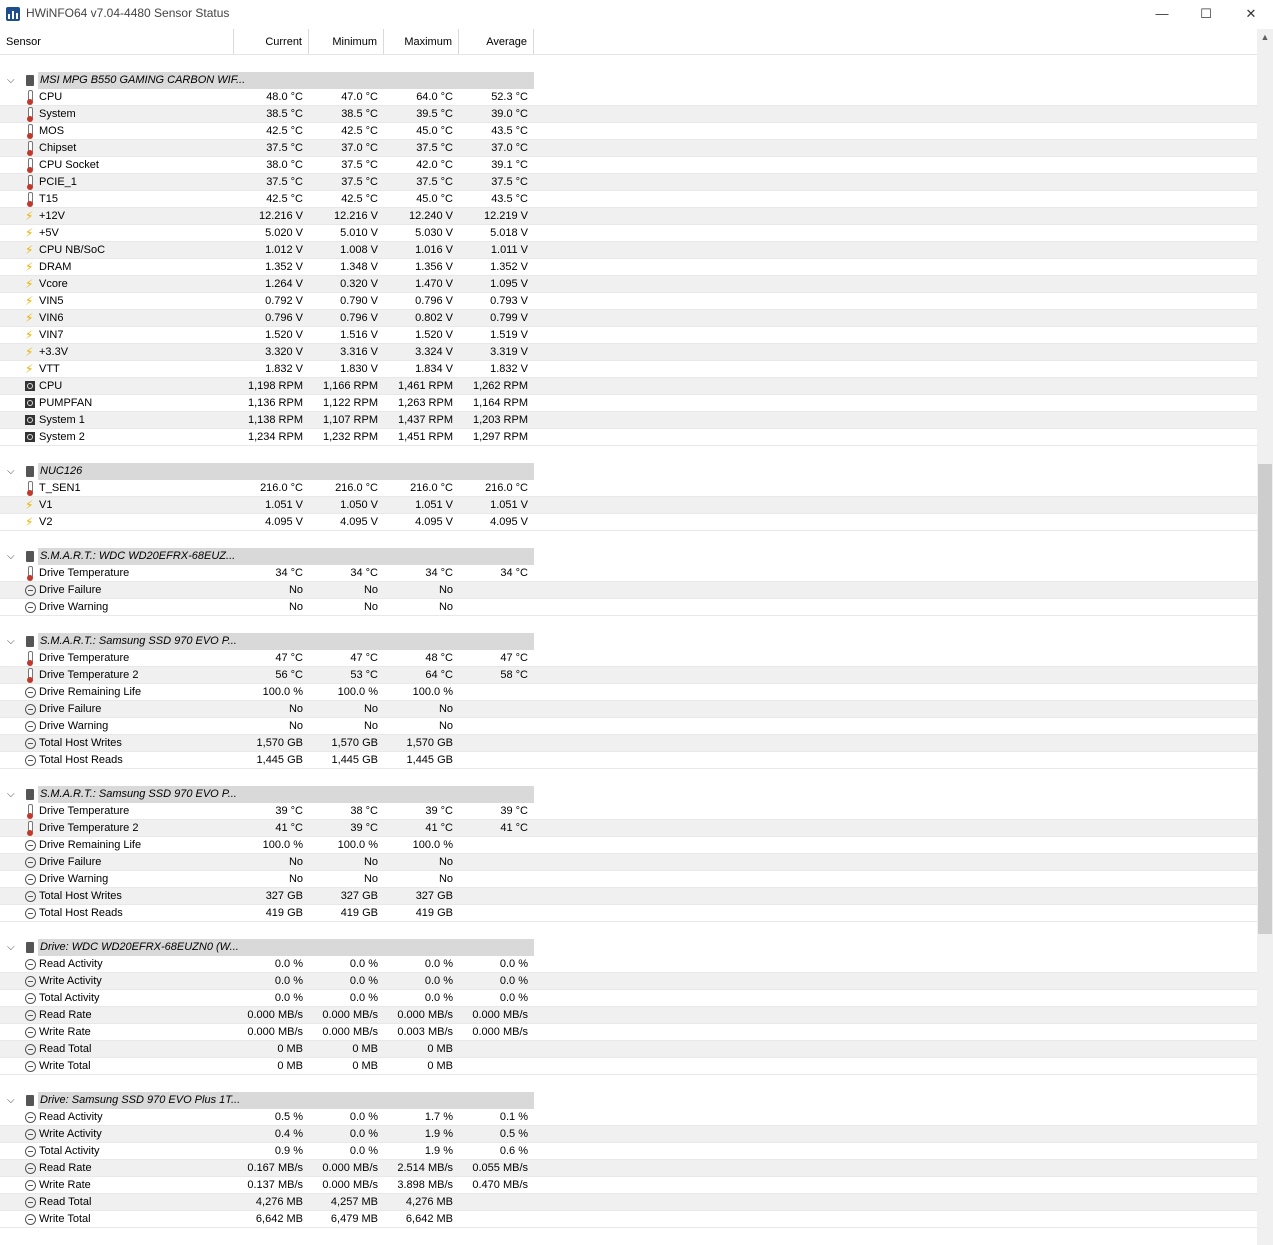 The image size is (1273, 1245). What do you see at coordinates (628, 471) in the screenshot?
I see `sensor-group-header: ⌵ NUC126` at bounding box center [628, 471].